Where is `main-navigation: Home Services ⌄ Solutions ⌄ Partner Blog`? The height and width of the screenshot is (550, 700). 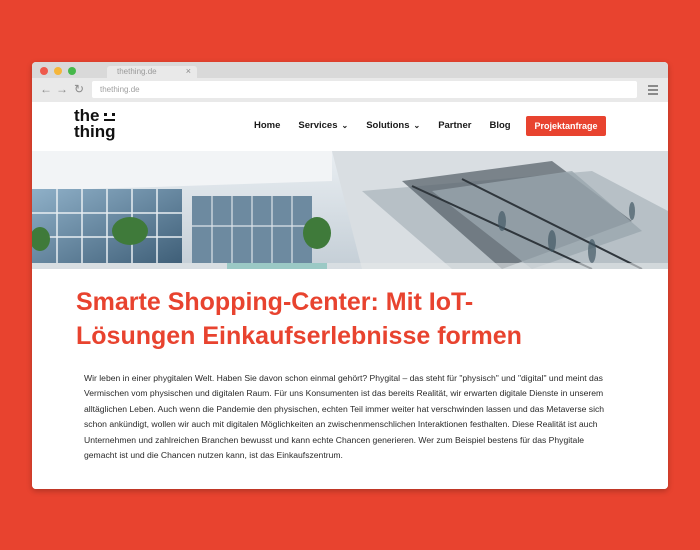
main-navigation: Home Services ⌄ Solutions ⌄ Partner Blog is located at coordinates (391, 125).